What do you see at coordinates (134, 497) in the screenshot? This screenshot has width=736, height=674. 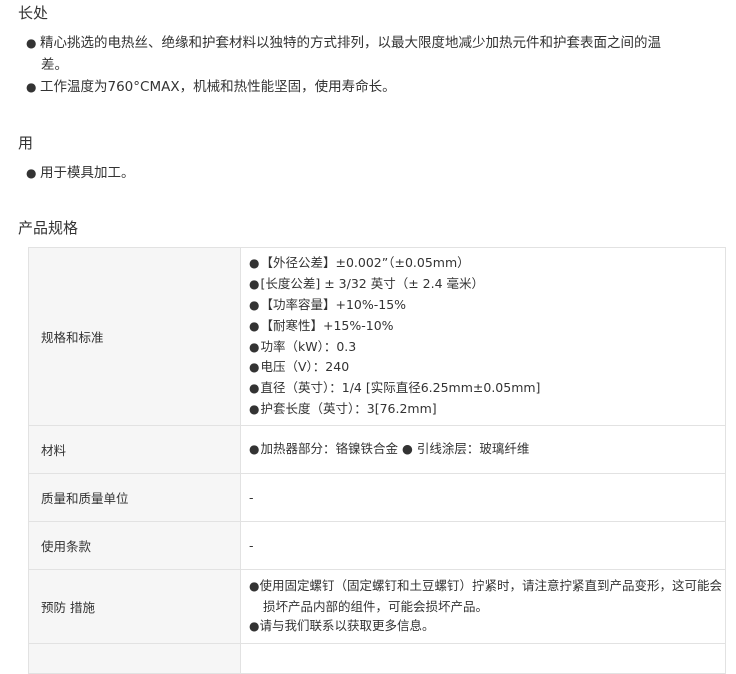 I see `spec-key-quality: 质量和质量单位` at bounding box center [134, 497].